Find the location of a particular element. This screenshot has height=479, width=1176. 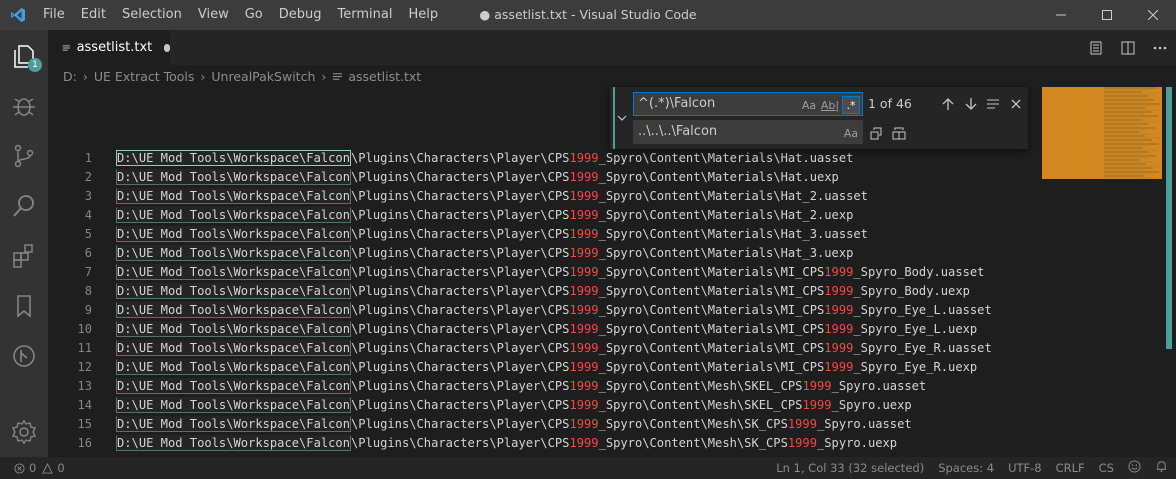

menu-item-selection: Selection is located at coordinates (152, 15).